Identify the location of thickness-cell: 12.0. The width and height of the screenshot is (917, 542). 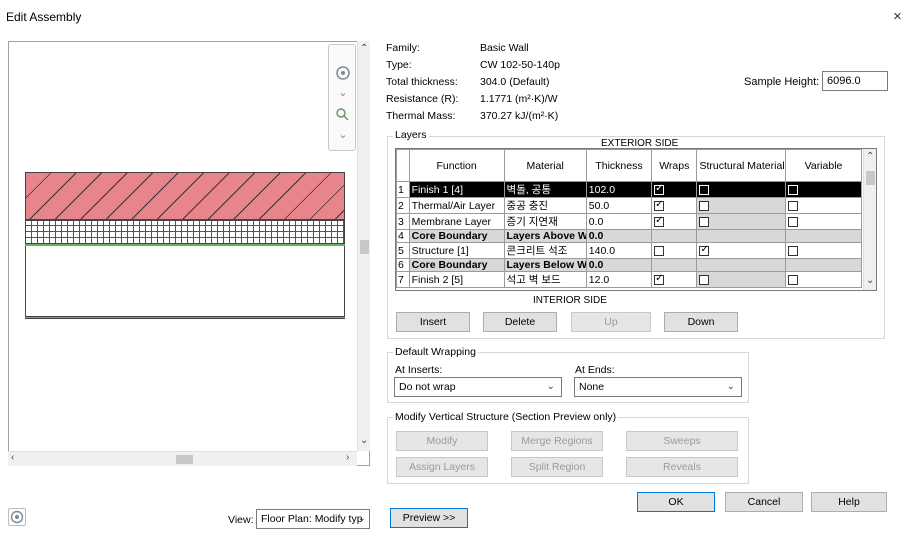
(619, 279).